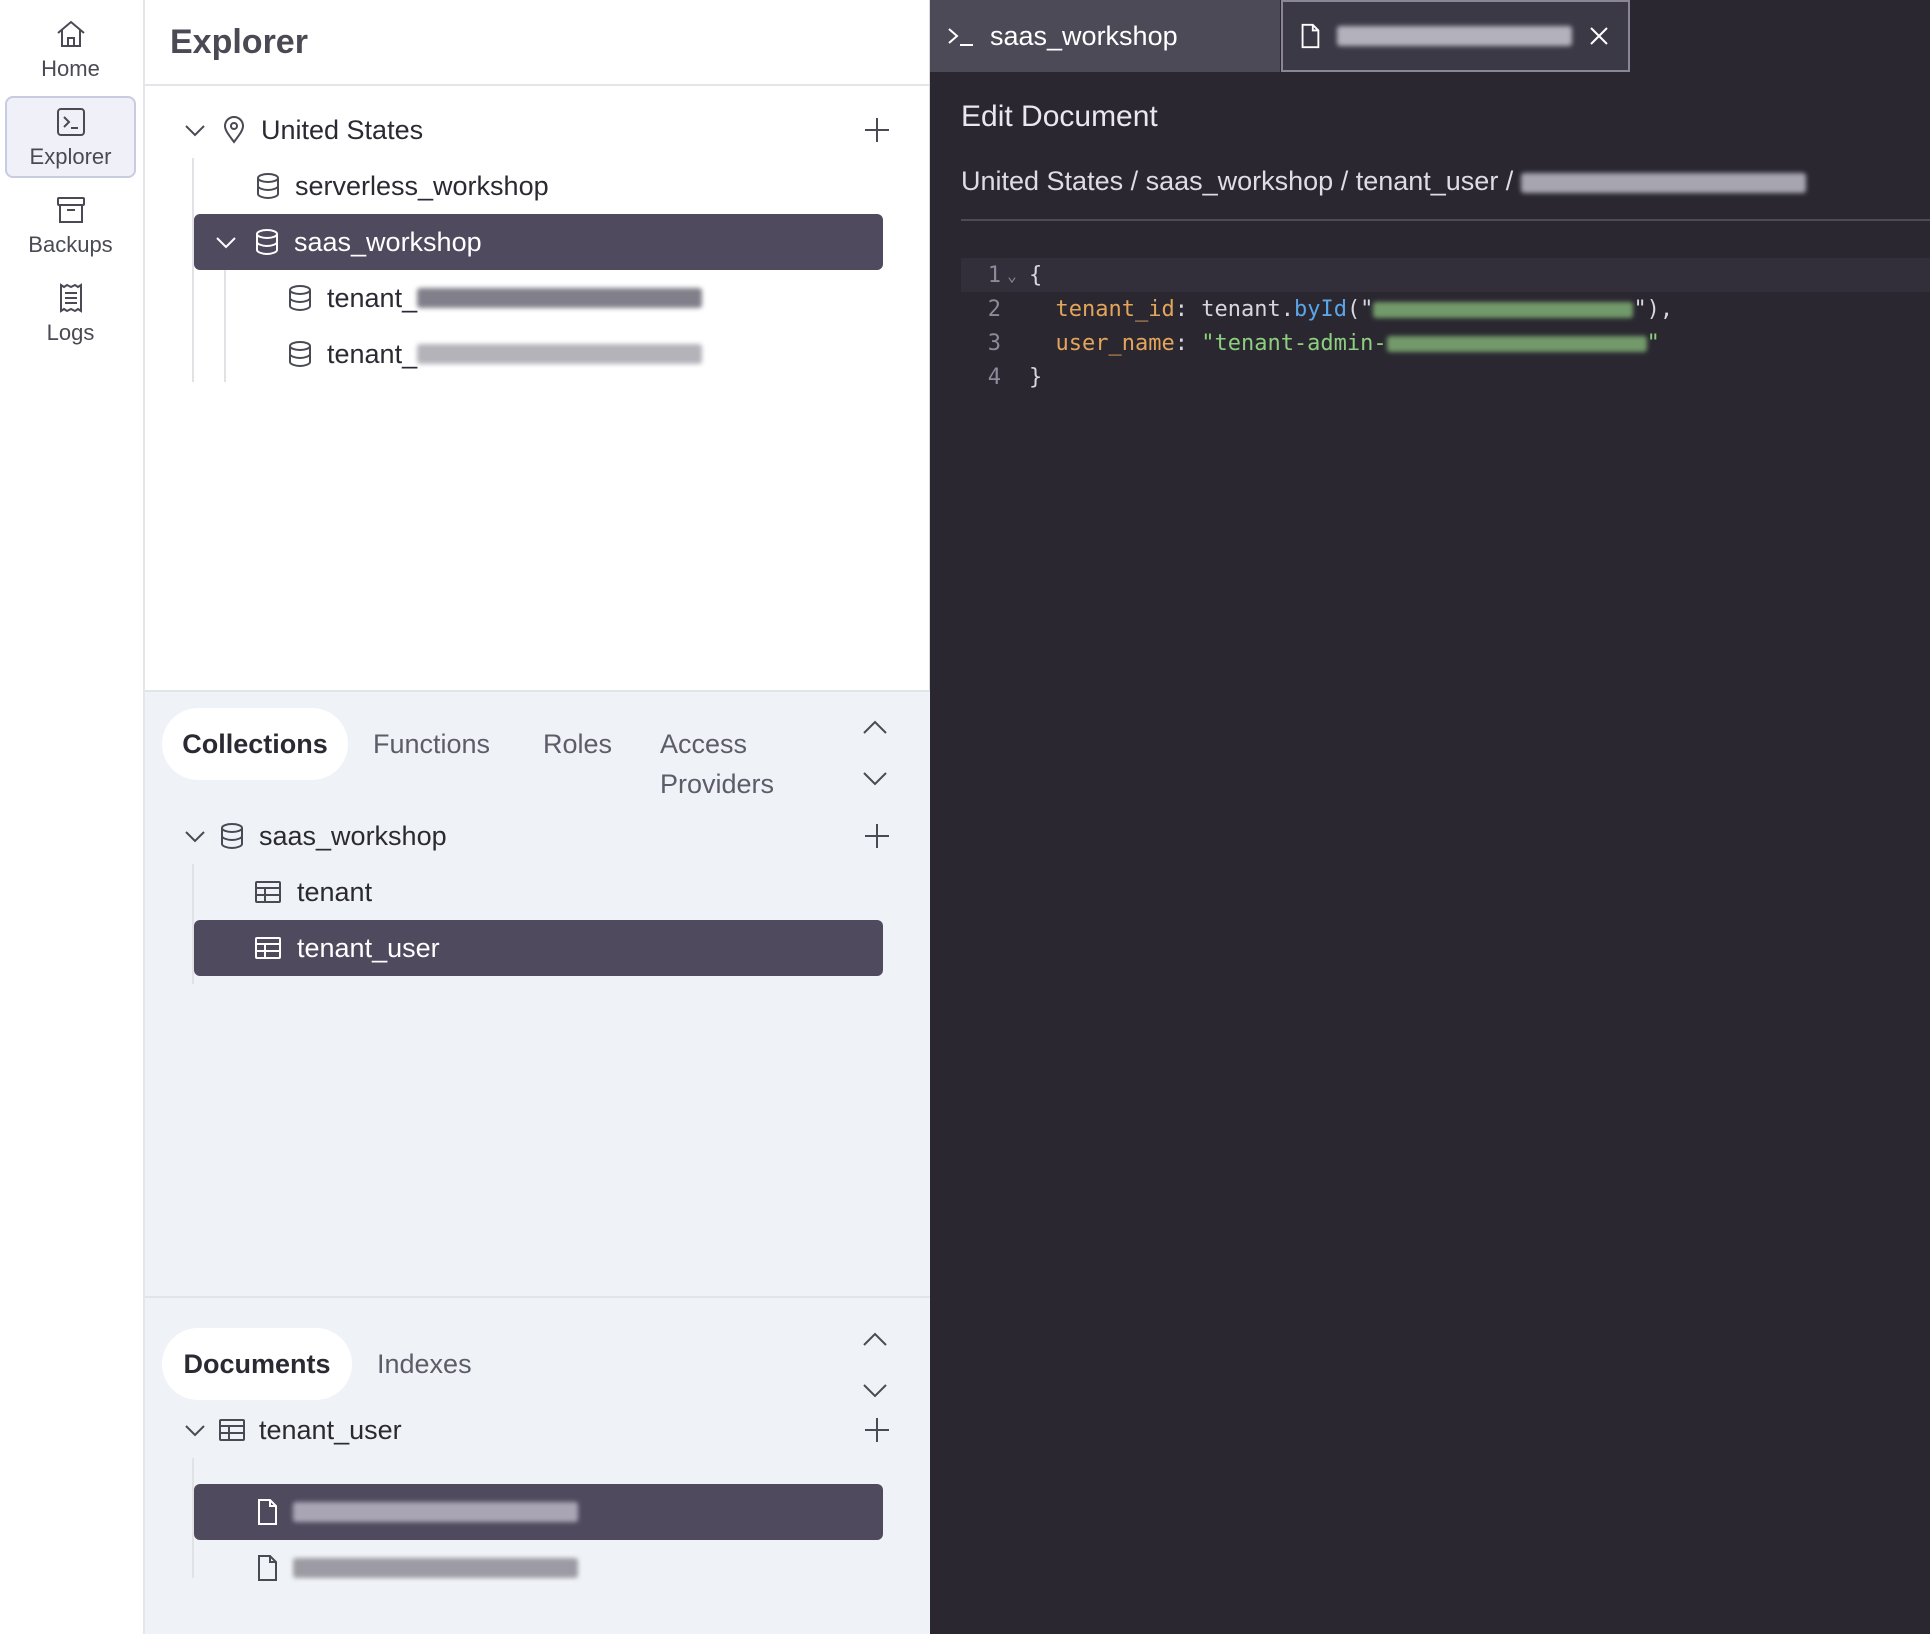 The image size is (1930, 1634). What do you see at coordinates (1036, 275) in the screenshot?
I see `code-token: {` at bounding box center [1036, 275].